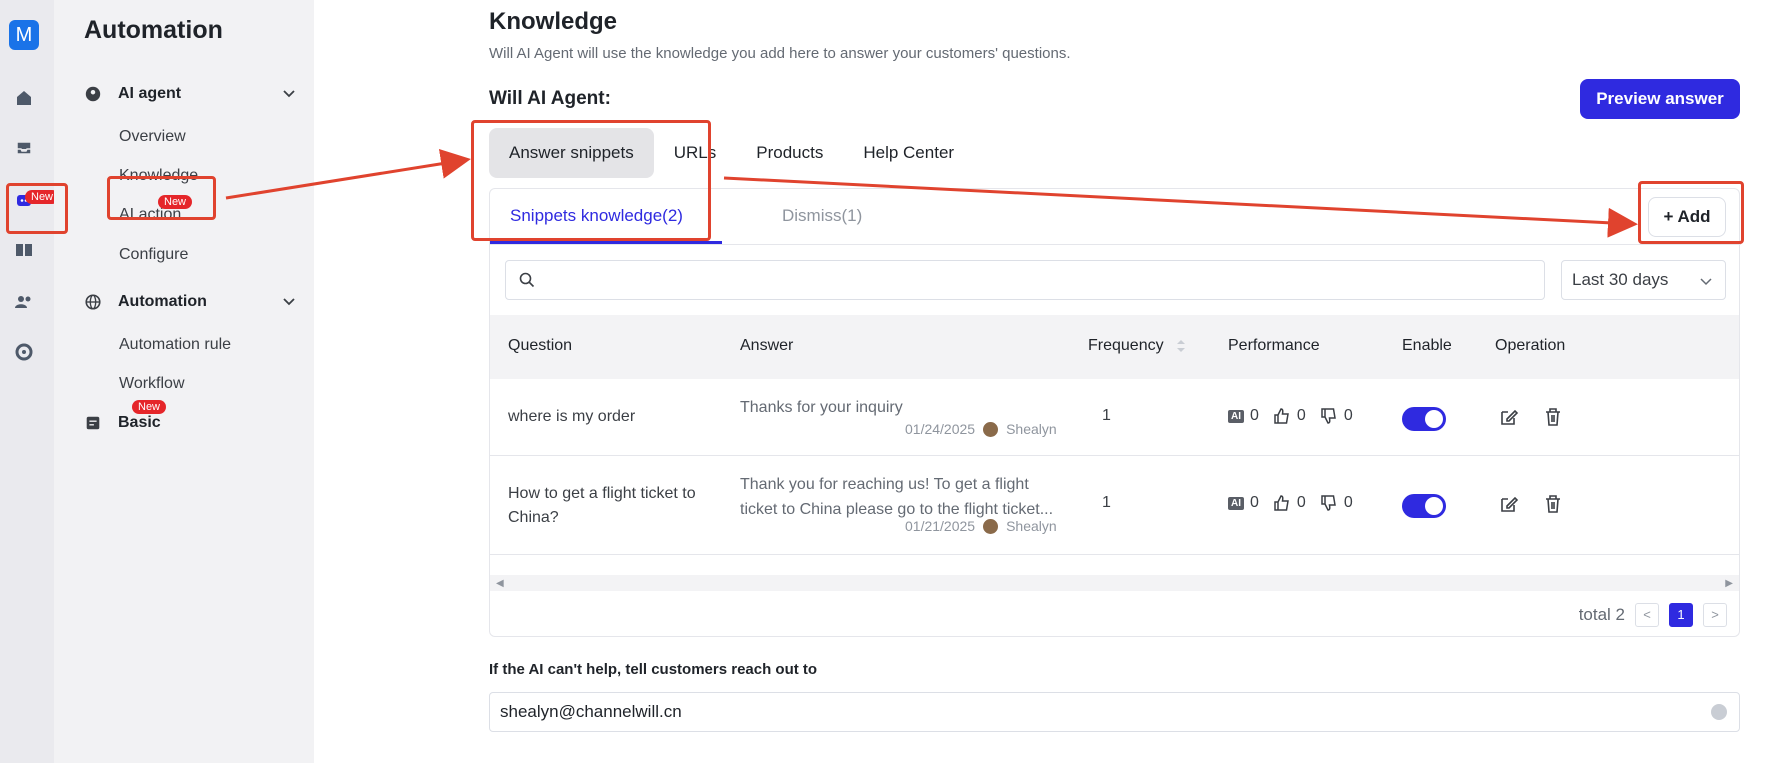 The image size is (1772, 763). I want to click on horizontal-scrollbar: ◀ ▶, so click(1114, 583).